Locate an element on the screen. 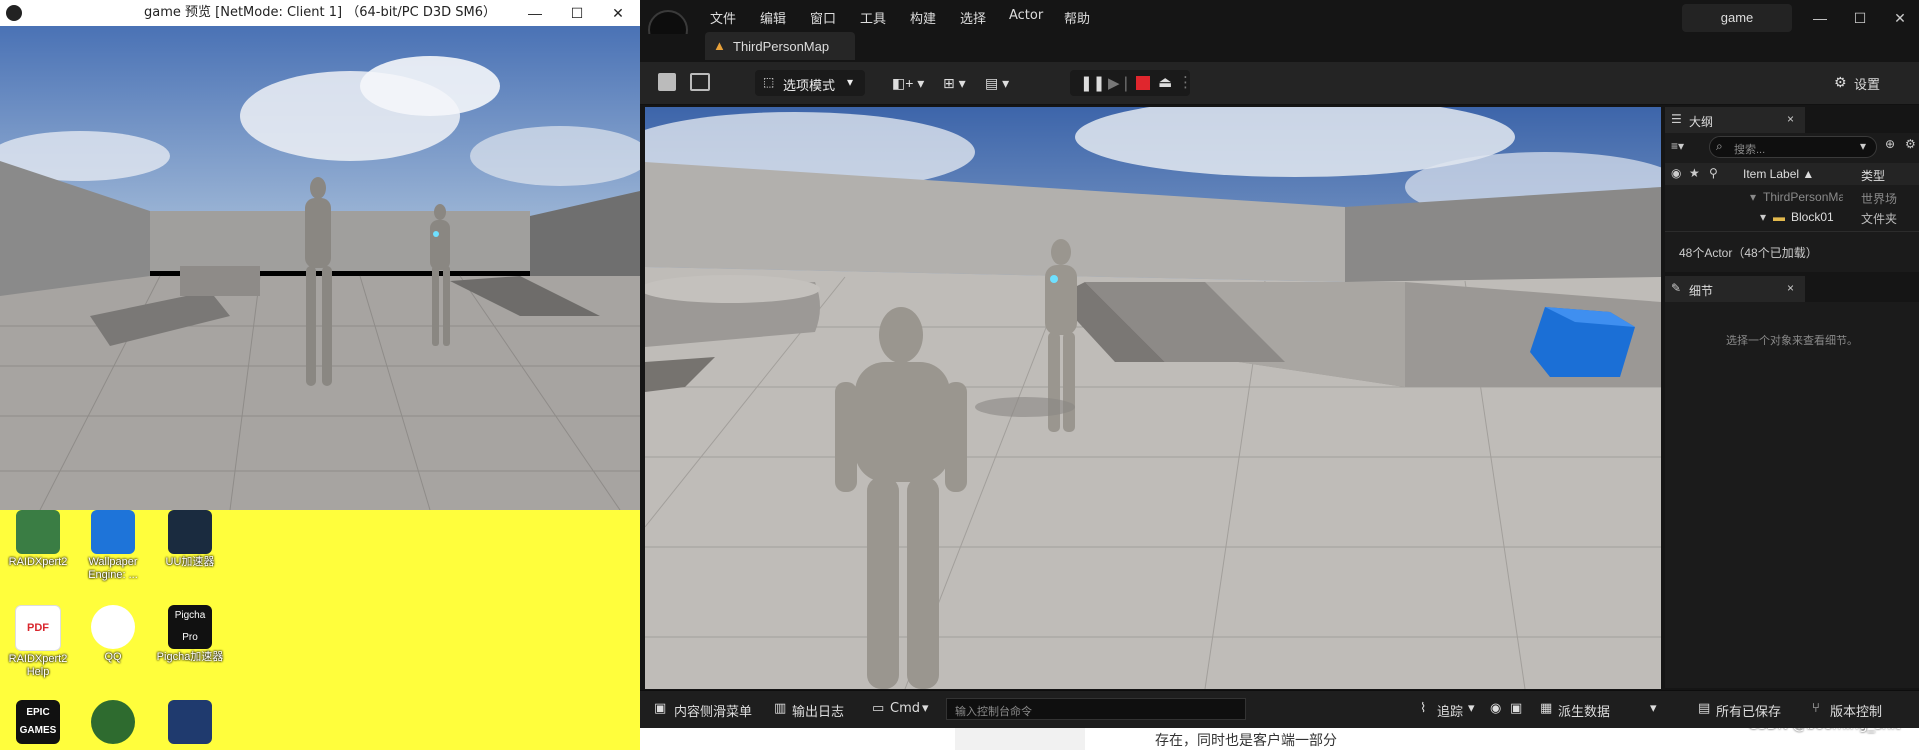 The image size is (1919, 750). project-name-badge: game is located at coordinates (1737, 18).